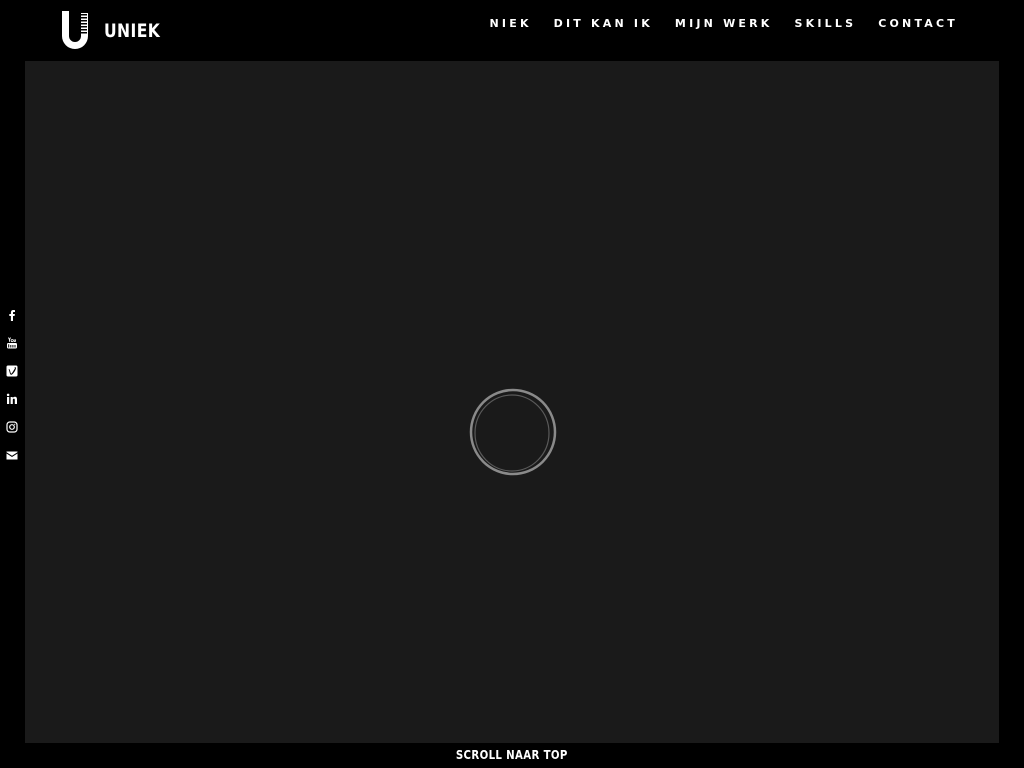 This screenshot has height=768, width=1024. I want to click on social-sidebar, so click(12, 390).